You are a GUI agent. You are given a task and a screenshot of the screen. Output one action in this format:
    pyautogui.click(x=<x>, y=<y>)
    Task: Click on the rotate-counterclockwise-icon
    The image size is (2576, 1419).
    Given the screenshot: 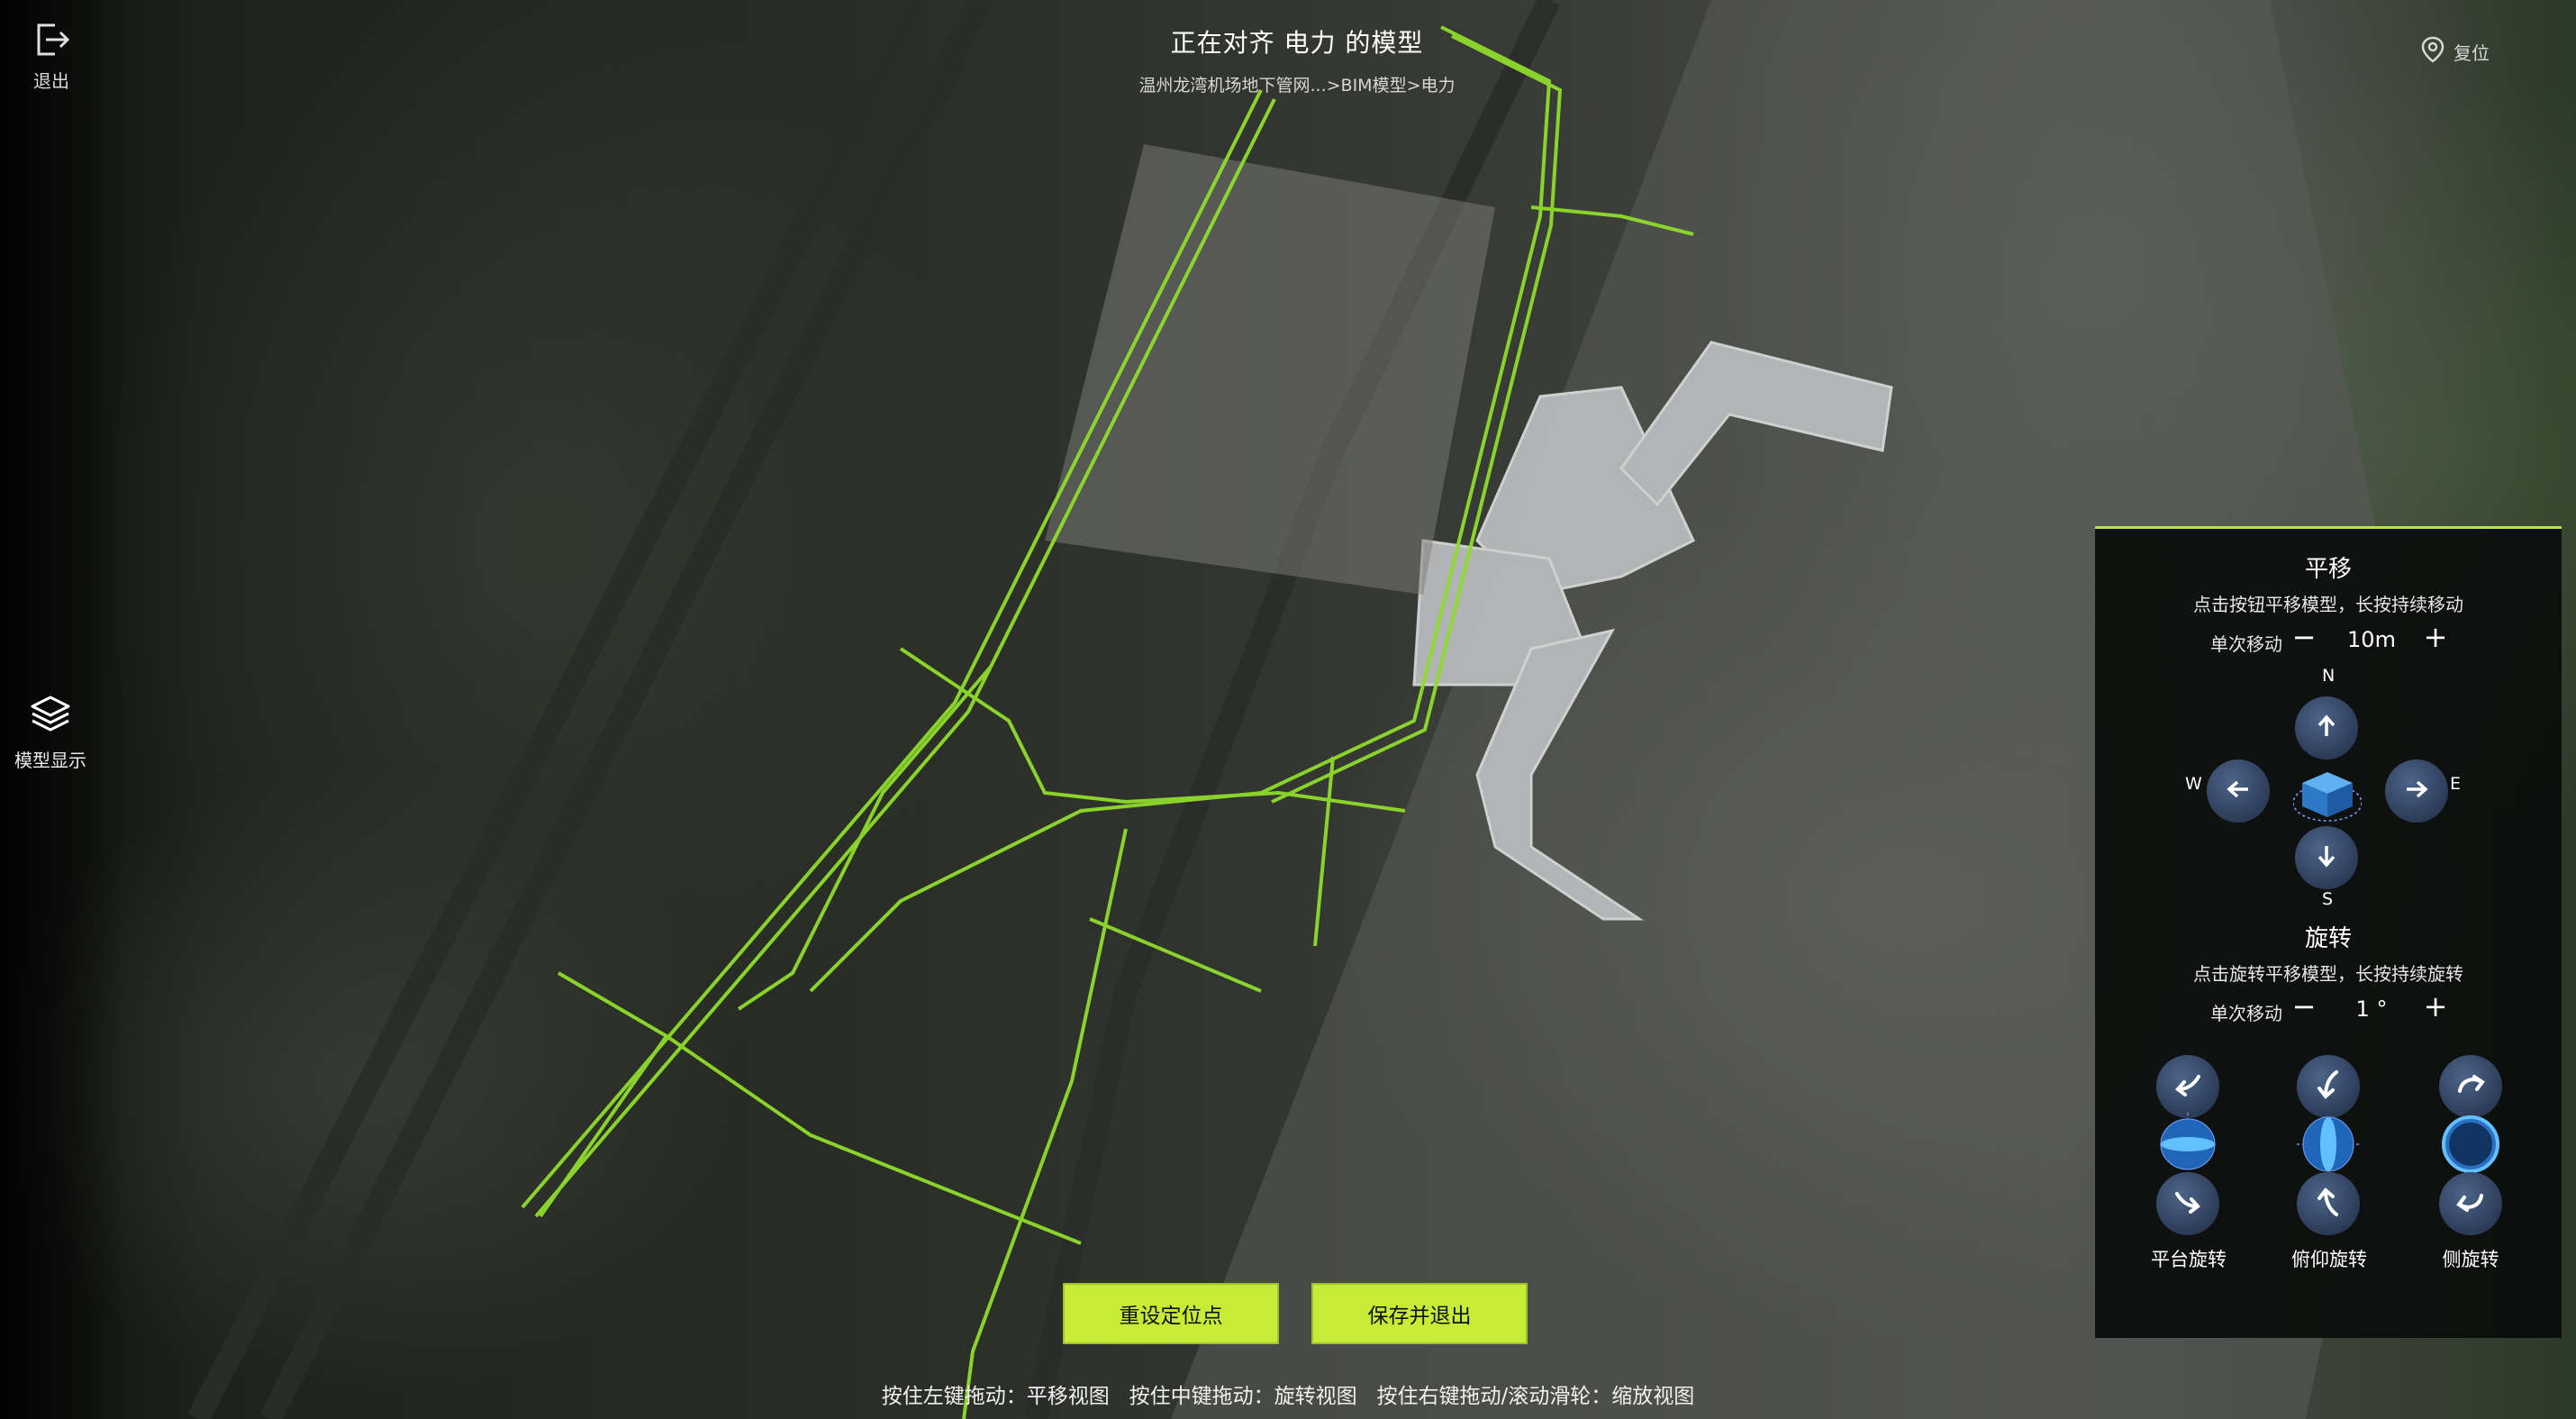 What is the action you would take?
    pyautogui.click(x=2470, y=1203)
    